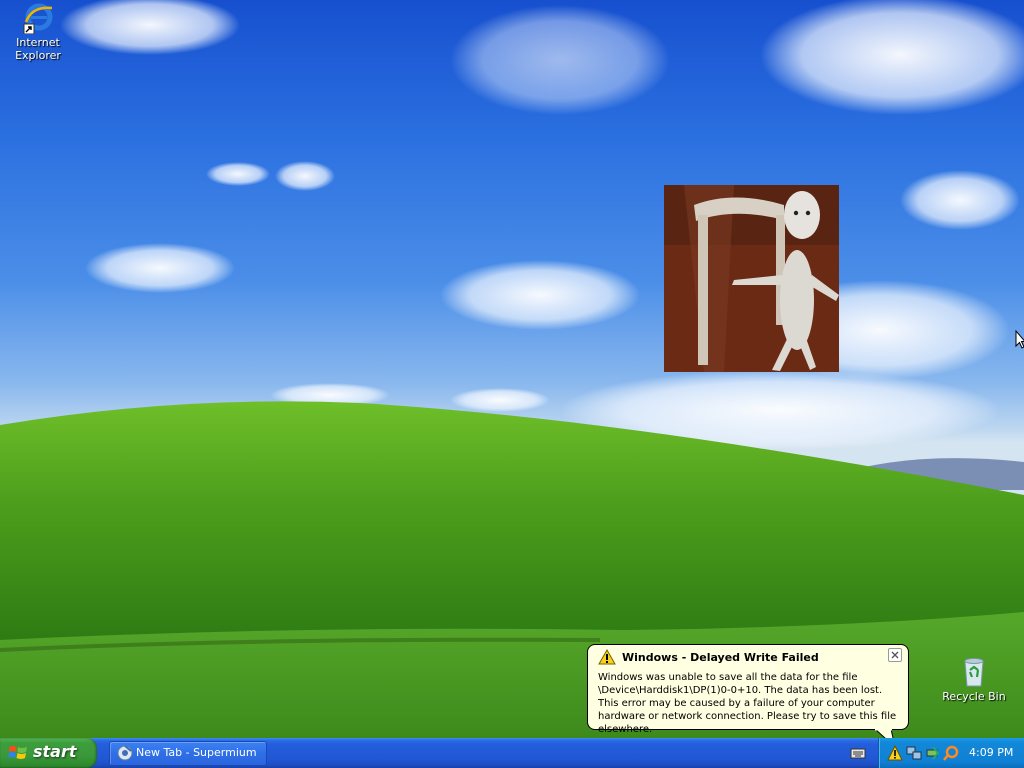 This screenshot has width=1024, height=768. I want to click on windows-logo-icon, so click(17, 752).